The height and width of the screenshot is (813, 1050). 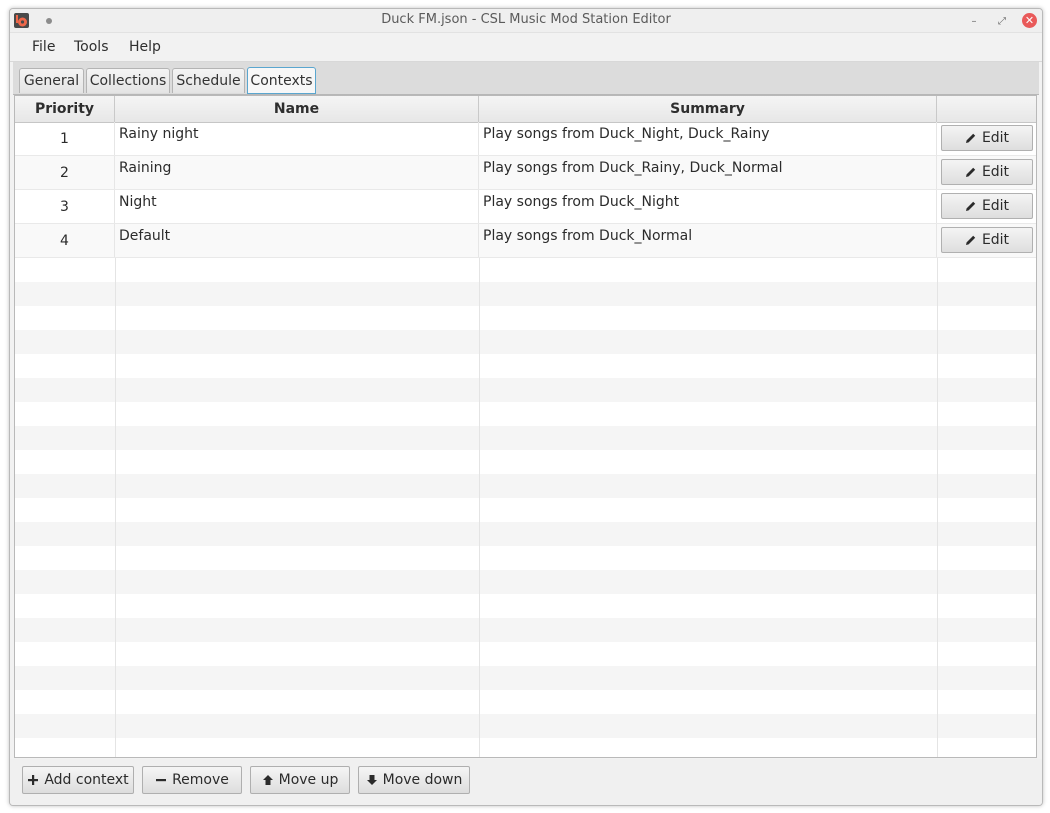 I want to click on table-header: Priority Name Summary, so click(x=525, y=109).